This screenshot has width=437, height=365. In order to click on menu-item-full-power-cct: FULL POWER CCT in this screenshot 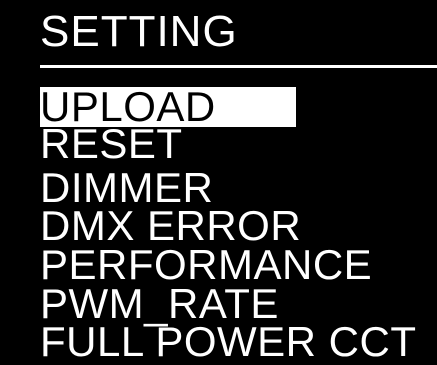, I will do `click(228, 342)`.